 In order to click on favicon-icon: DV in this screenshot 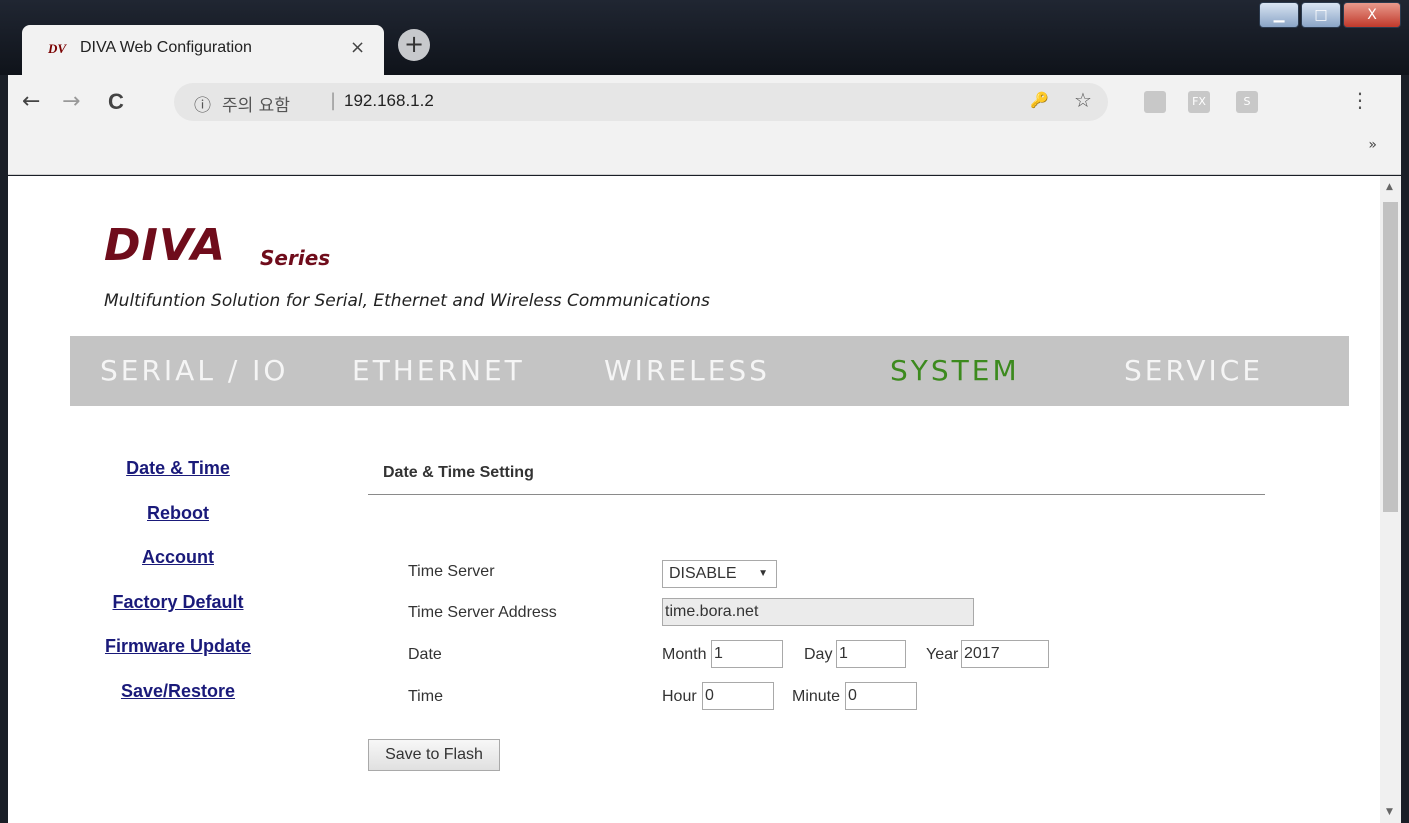, I will do `click(57, 48)`.